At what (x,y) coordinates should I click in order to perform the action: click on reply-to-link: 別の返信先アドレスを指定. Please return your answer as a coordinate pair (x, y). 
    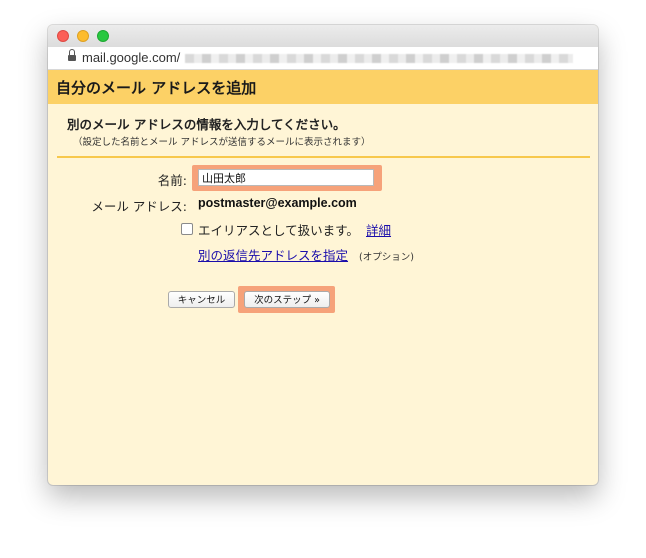
    Looking at the image, I should click on (273, 254).